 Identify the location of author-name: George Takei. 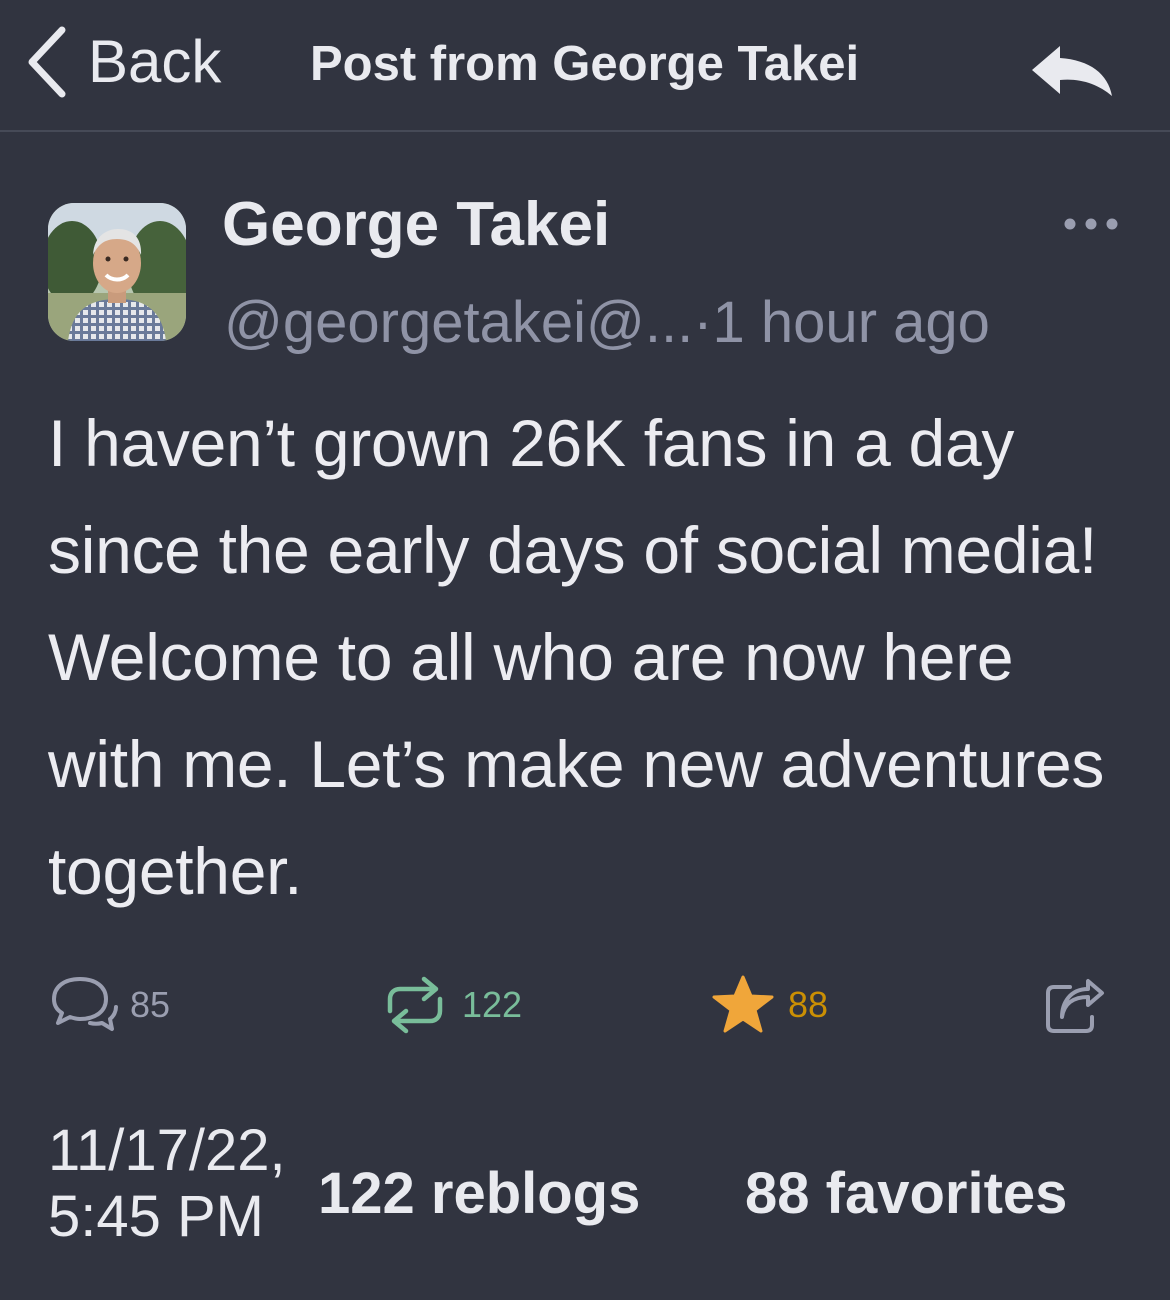
(416, 225).